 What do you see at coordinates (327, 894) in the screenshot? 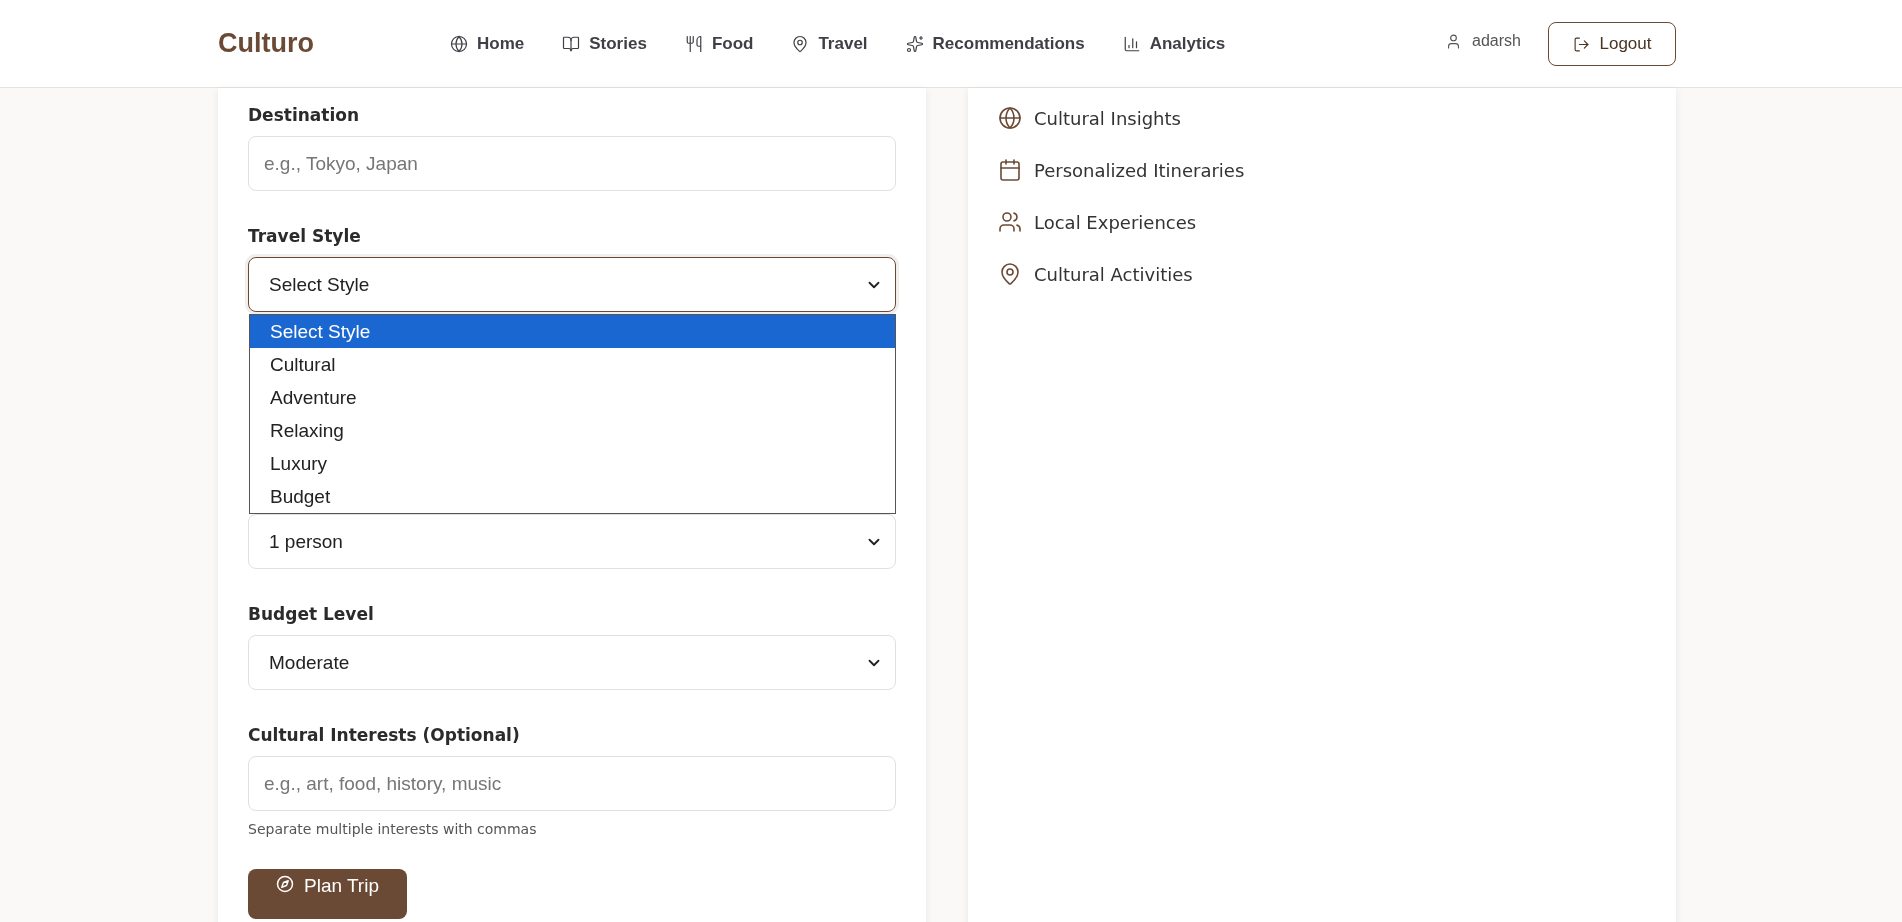
I see `plan-trip-button: Plan Trip` at bounding box center [327, 894].